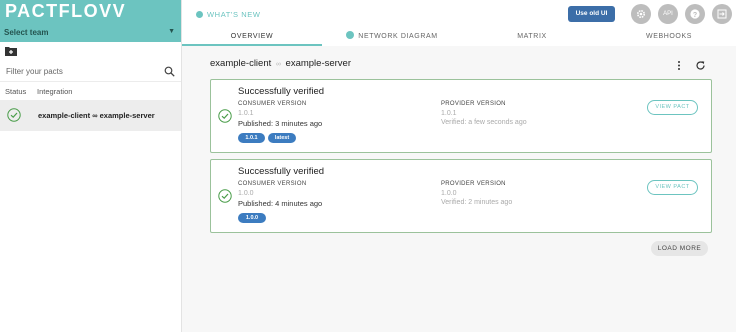 The height and width of the screenshot is (332, 736). I want to click on version-tag: 1.0.0, so click(252, 218).